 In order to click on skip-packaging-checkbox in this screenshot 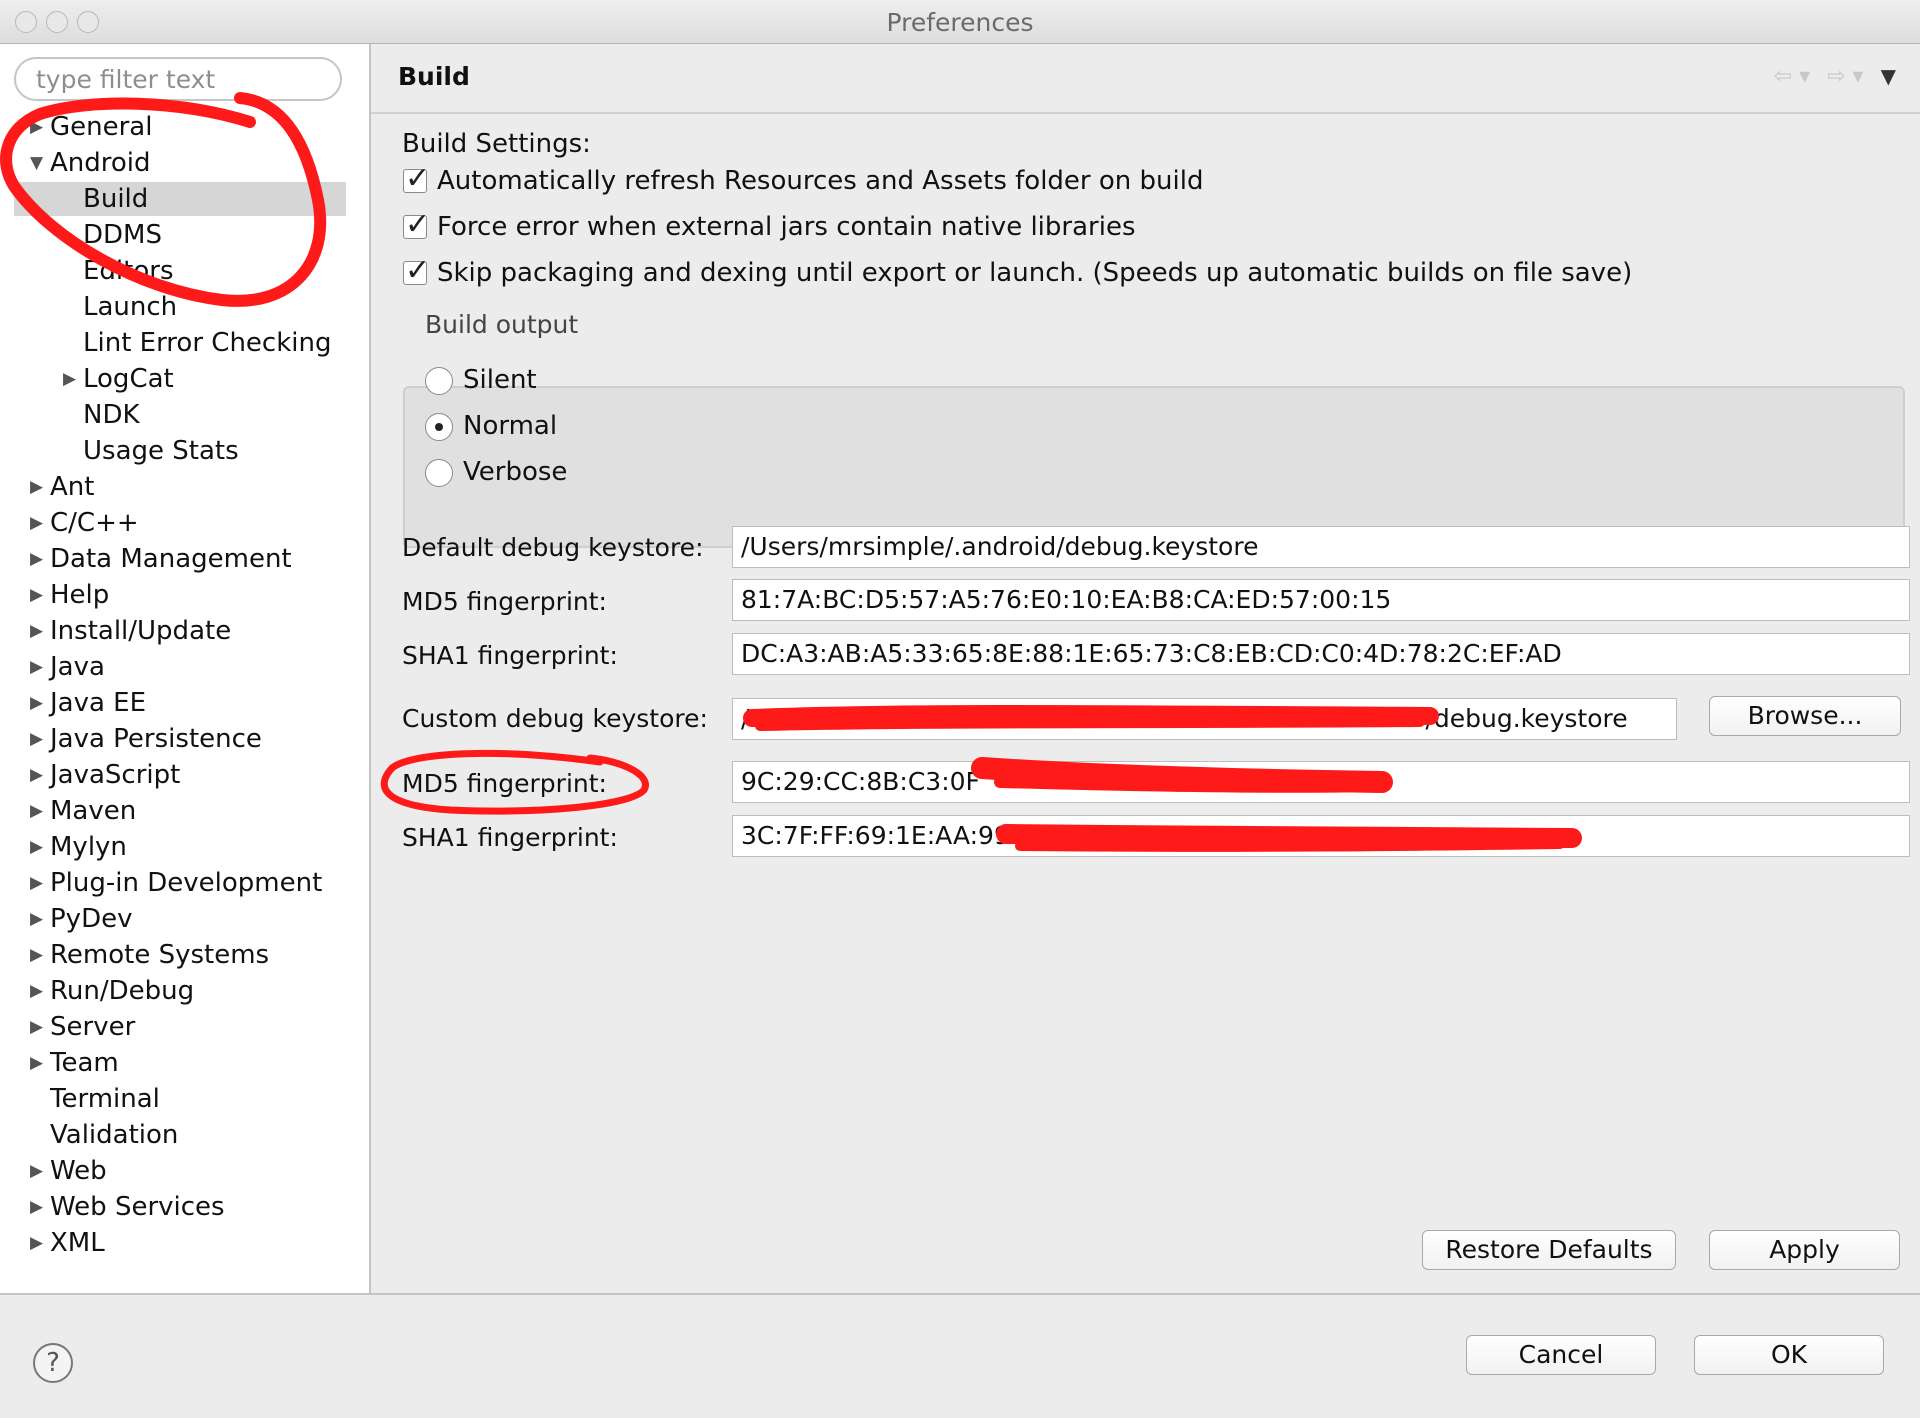, I will do `click(416, 270)`.